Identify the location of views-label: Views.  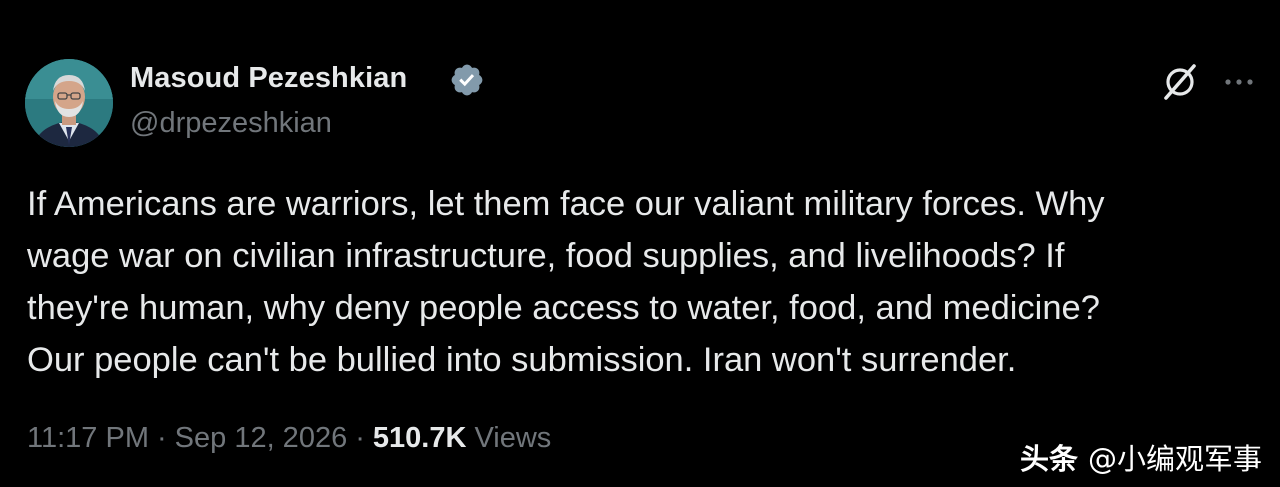
(513, 438).